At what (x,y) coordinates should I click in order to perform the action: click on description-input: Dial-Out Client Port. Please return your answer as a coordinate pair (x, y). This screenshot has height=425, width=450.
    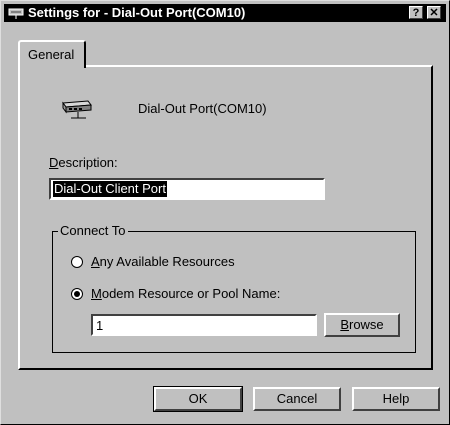
    Looking at the image, I should click on (187, 189).